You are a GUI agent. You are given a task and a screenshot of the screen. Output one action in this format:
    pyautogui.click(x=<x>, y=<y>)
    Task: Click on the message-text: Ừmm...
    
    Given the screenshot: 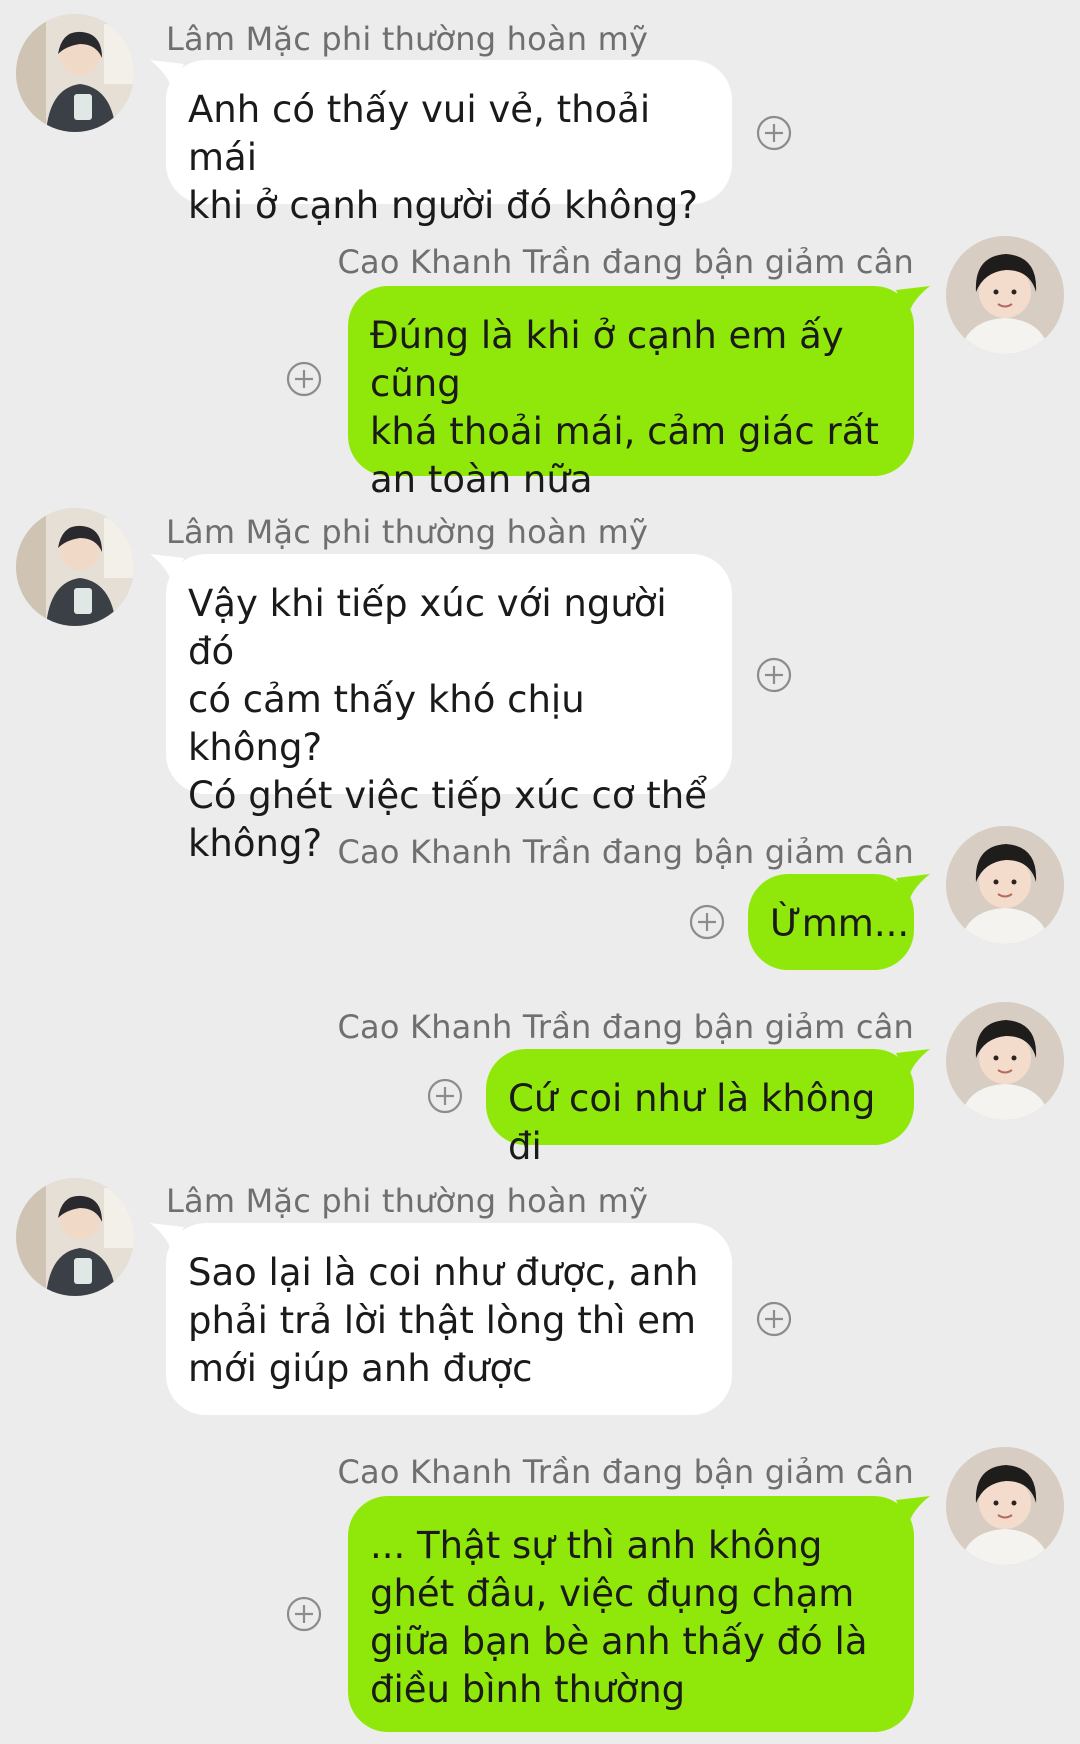 What is the action you would take?
    pyautogui.click(x=840, y=923)
    